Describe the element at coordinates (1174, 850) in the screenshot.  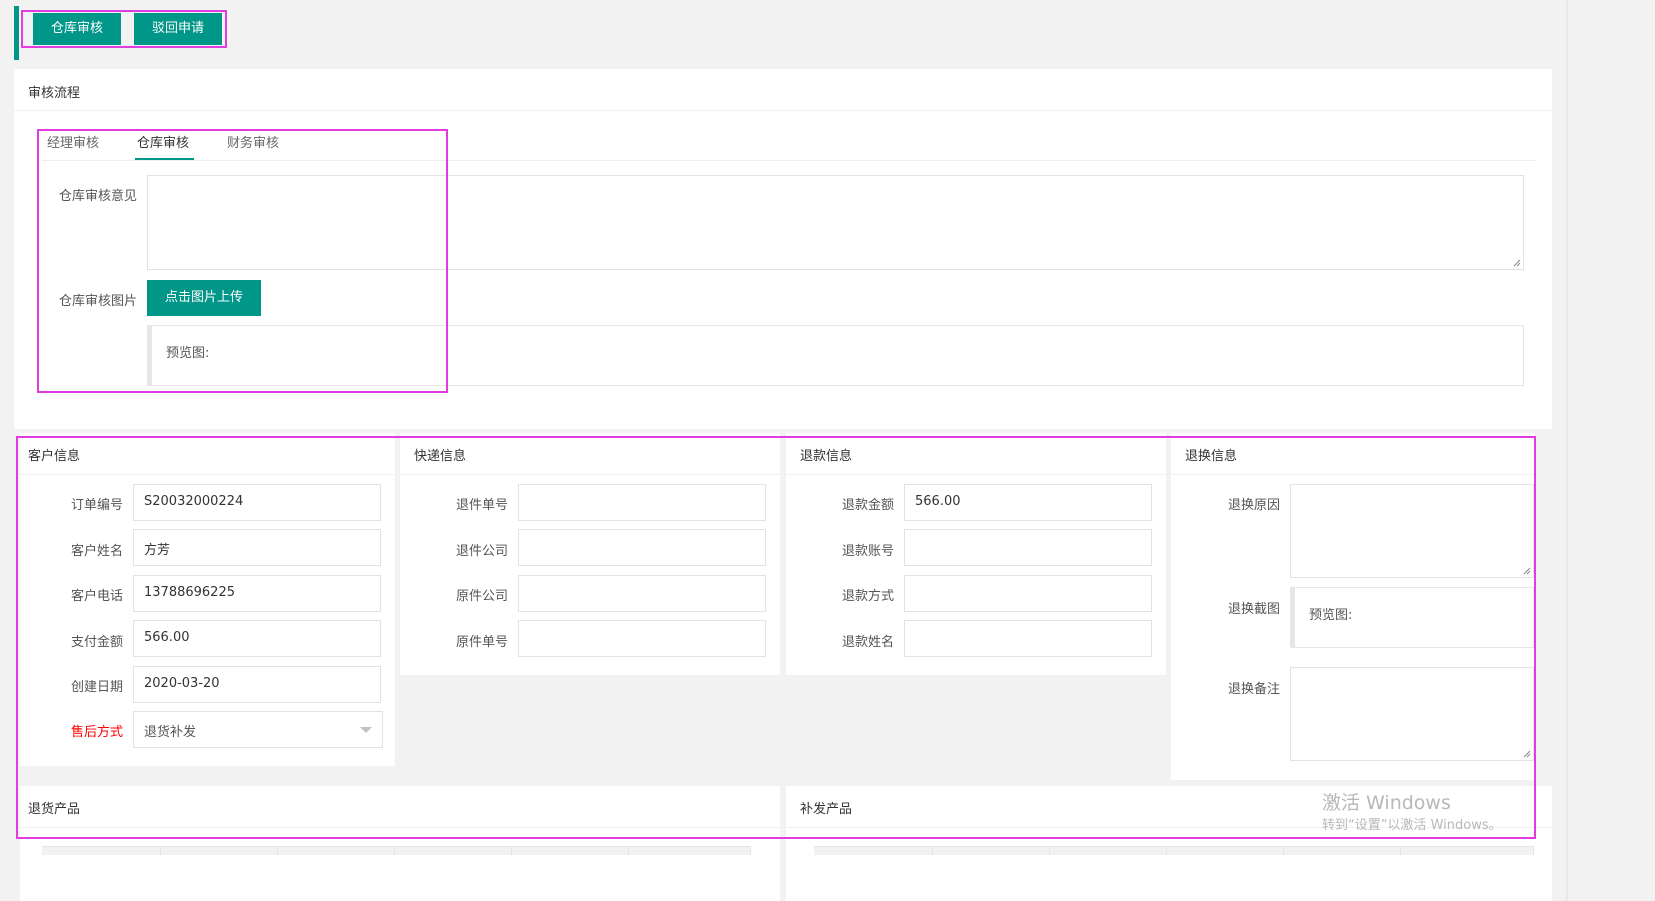
I see `reissue-products-table-header` at that location.